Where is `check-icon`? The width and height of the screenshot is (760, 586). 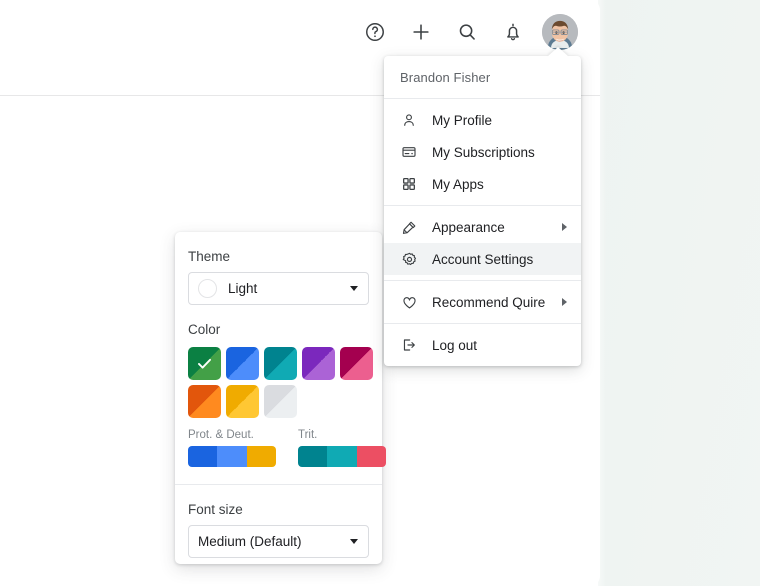
check-icon is located at coordinates (204, 363).